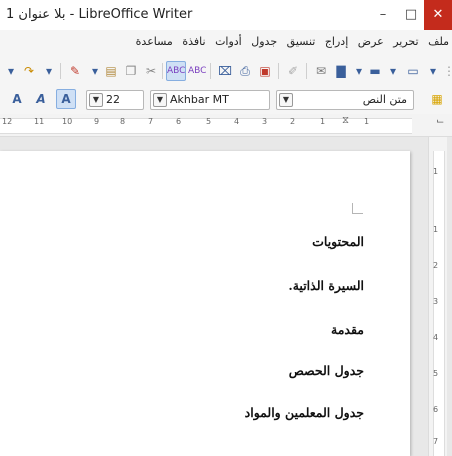 This screenshot has height=456, width=452. I want to click on document-paragraph: مقدمة, so click(347, 329).